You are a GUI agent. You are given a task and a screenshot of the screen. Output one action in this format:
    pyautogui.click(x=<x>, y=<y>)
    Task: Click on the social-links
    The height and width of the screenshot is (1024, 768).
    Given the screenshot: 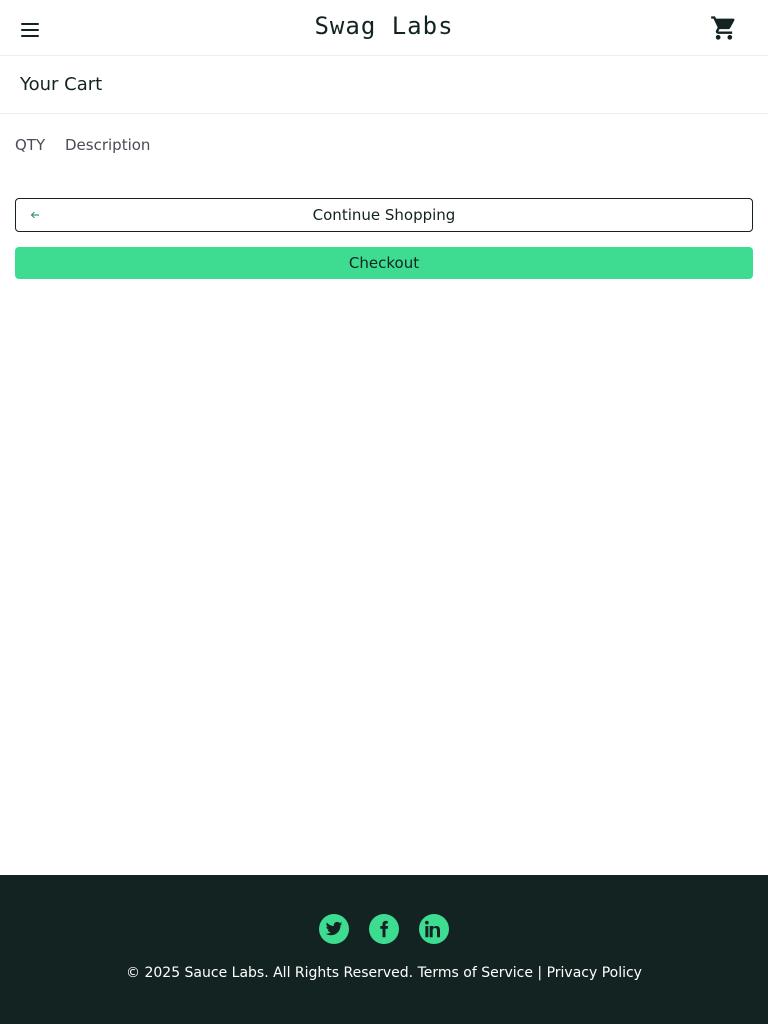 What is the action you would take?
    pyautogui.click(x=384, y=929)
    